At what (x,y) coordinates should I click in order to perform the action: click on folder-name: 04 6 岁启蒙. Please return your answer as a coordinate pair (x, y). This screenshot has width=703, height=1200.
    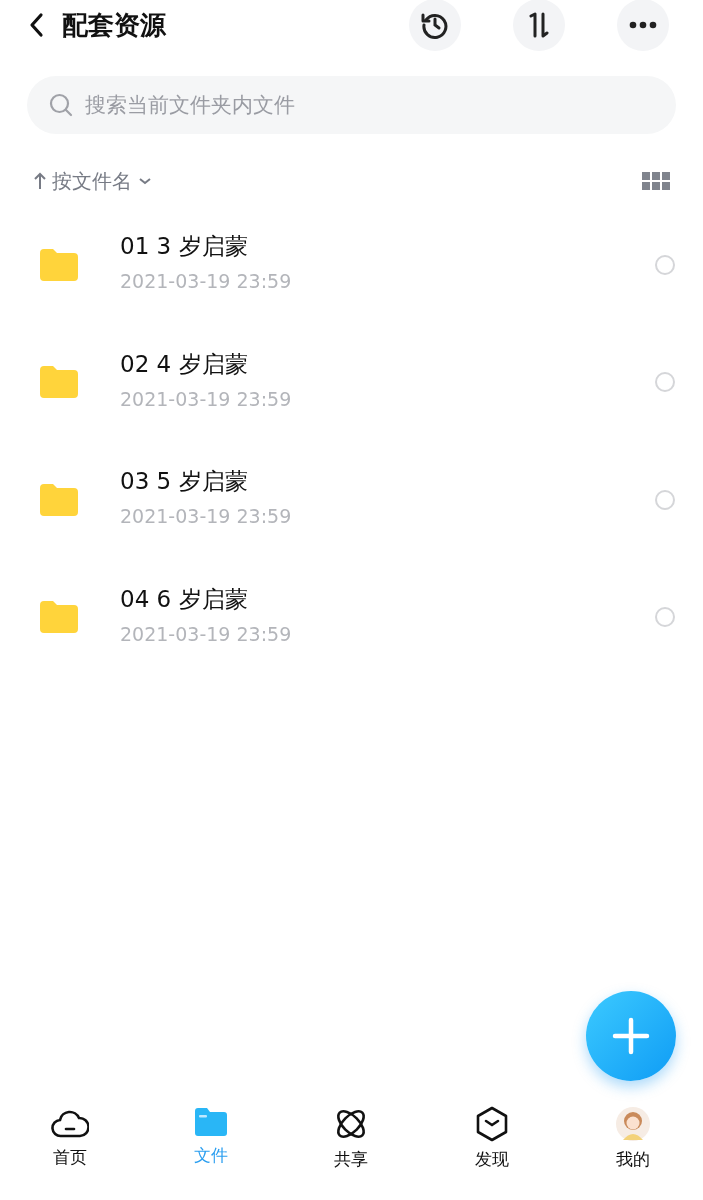
    Looking at the image, I should click on (184, 599).